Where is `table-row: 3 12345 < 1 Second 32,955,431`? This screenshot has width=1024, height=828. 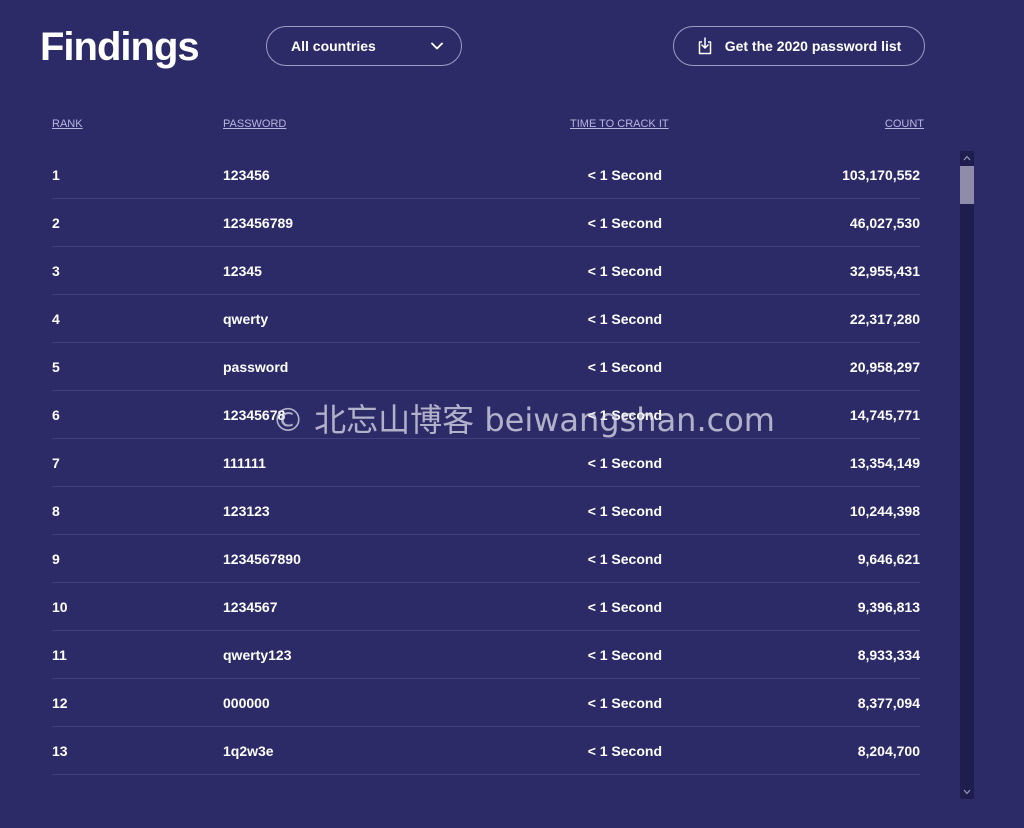 table-row: 3 12345 < 1 Second 32,955,431 is located at coordinates (486, 271).